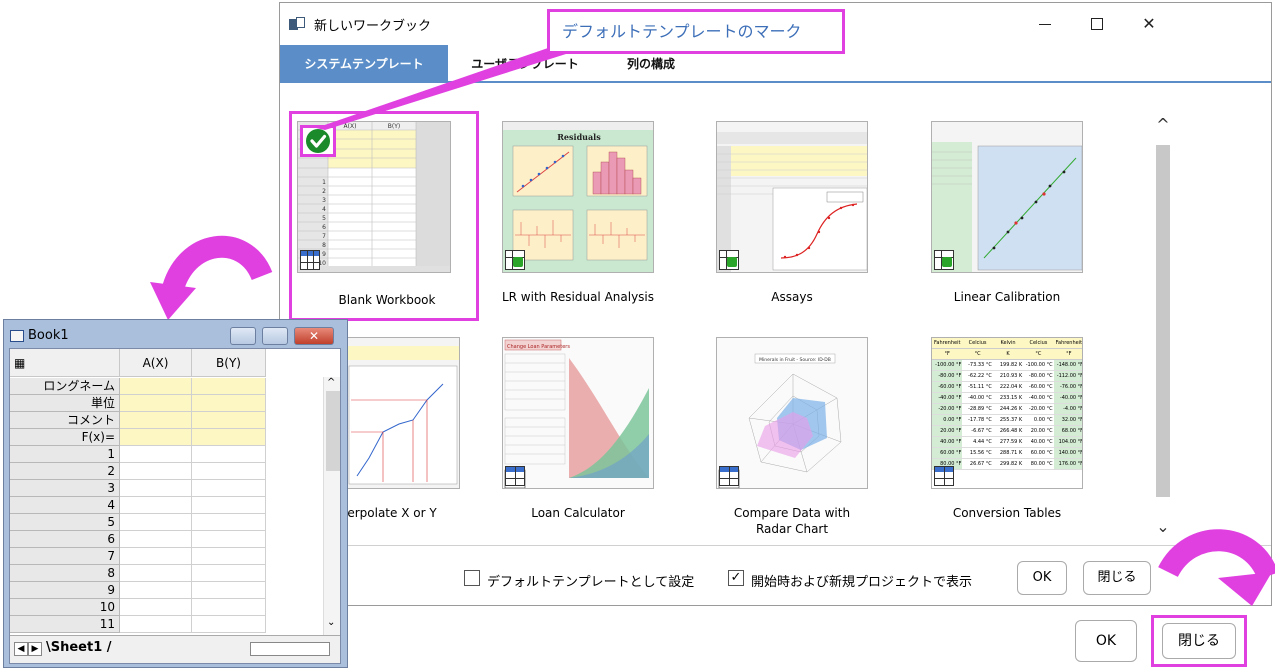  Describe the element at coordinates (35, 649) in the screenshot. I see `next-sheet-icon: ▶` at that location.